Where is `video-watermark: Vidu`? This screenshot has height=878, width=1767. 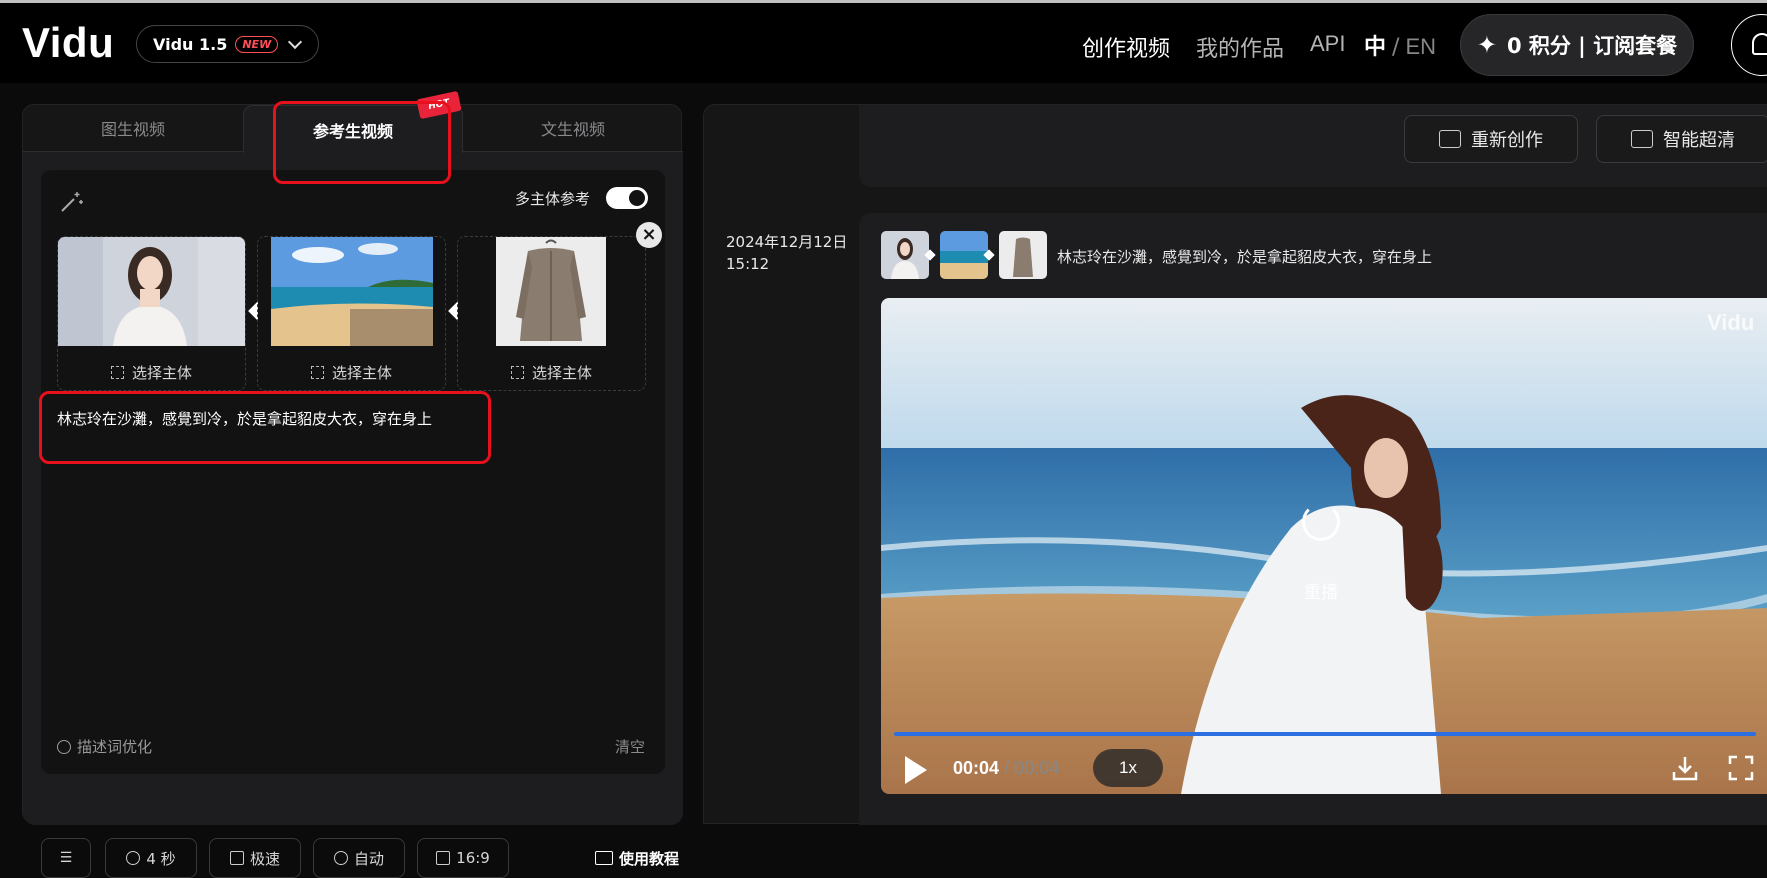
video-watermark: Vidu is located at coordinates (1731, 322).